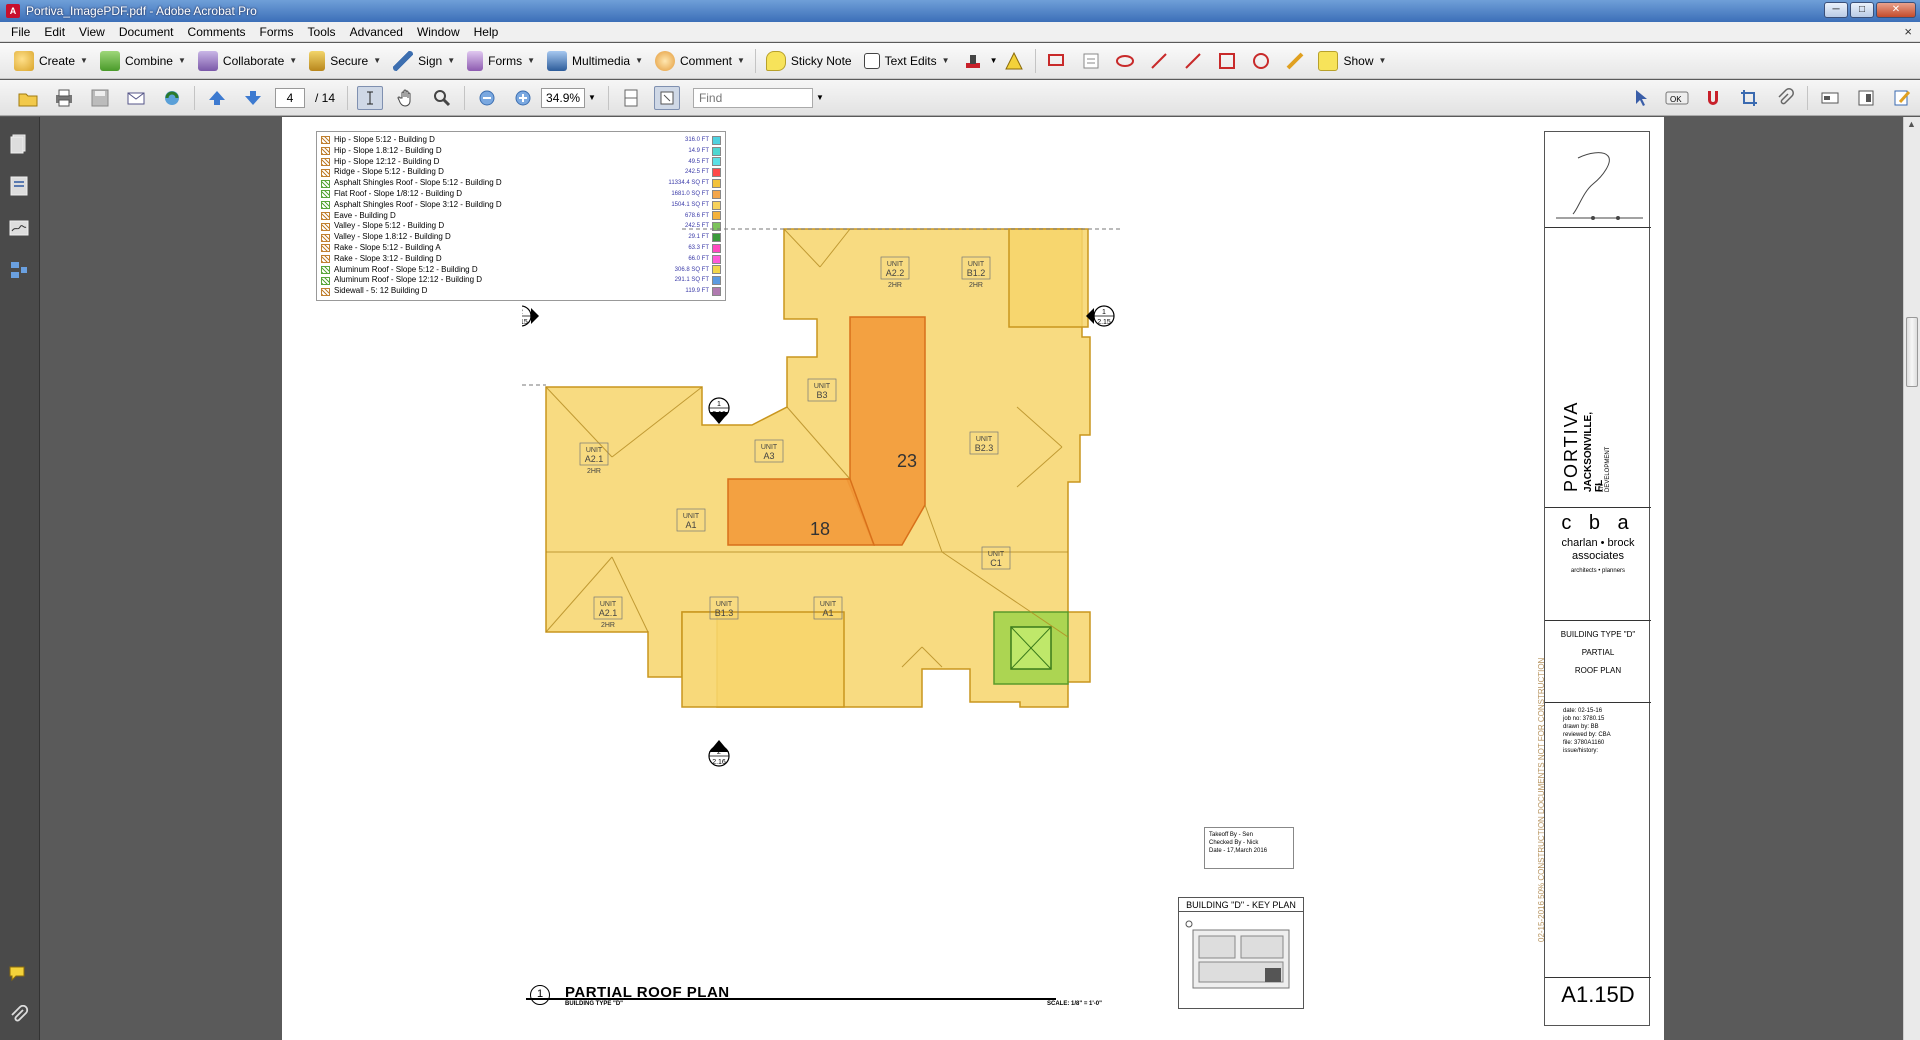 Image resolution: width=1920 pixels, height=1040 pixels. I want to click on find-dropdown-icon: ▼, so click(820, 97).